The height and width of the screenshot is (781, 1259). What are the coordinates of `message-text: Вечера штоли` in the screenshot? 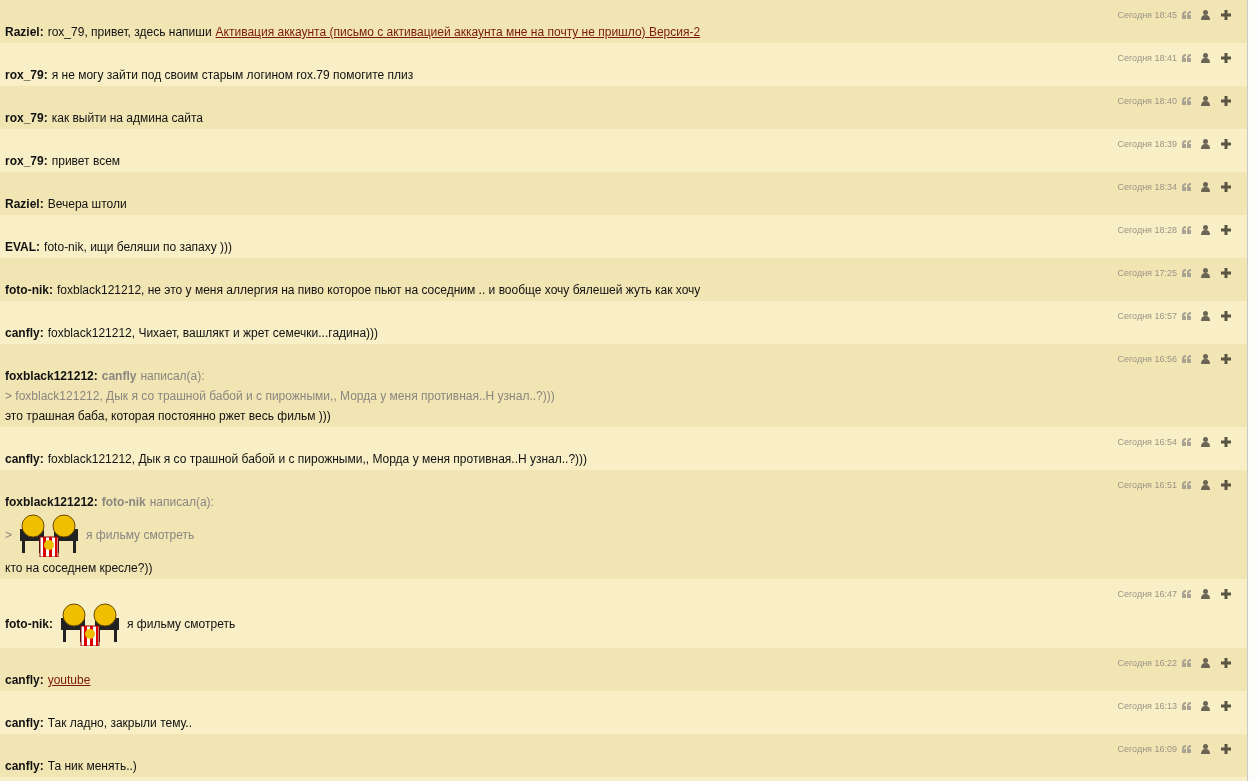 It's located at (87, 204).